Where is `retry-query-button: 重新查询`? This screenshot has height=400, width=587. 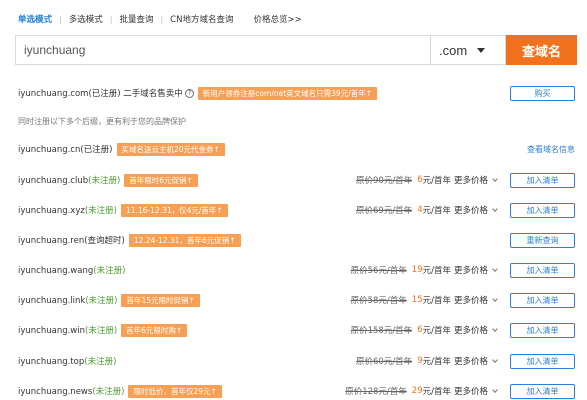 retry-query-button: 重新查询 is located at coordinates (542, 240).